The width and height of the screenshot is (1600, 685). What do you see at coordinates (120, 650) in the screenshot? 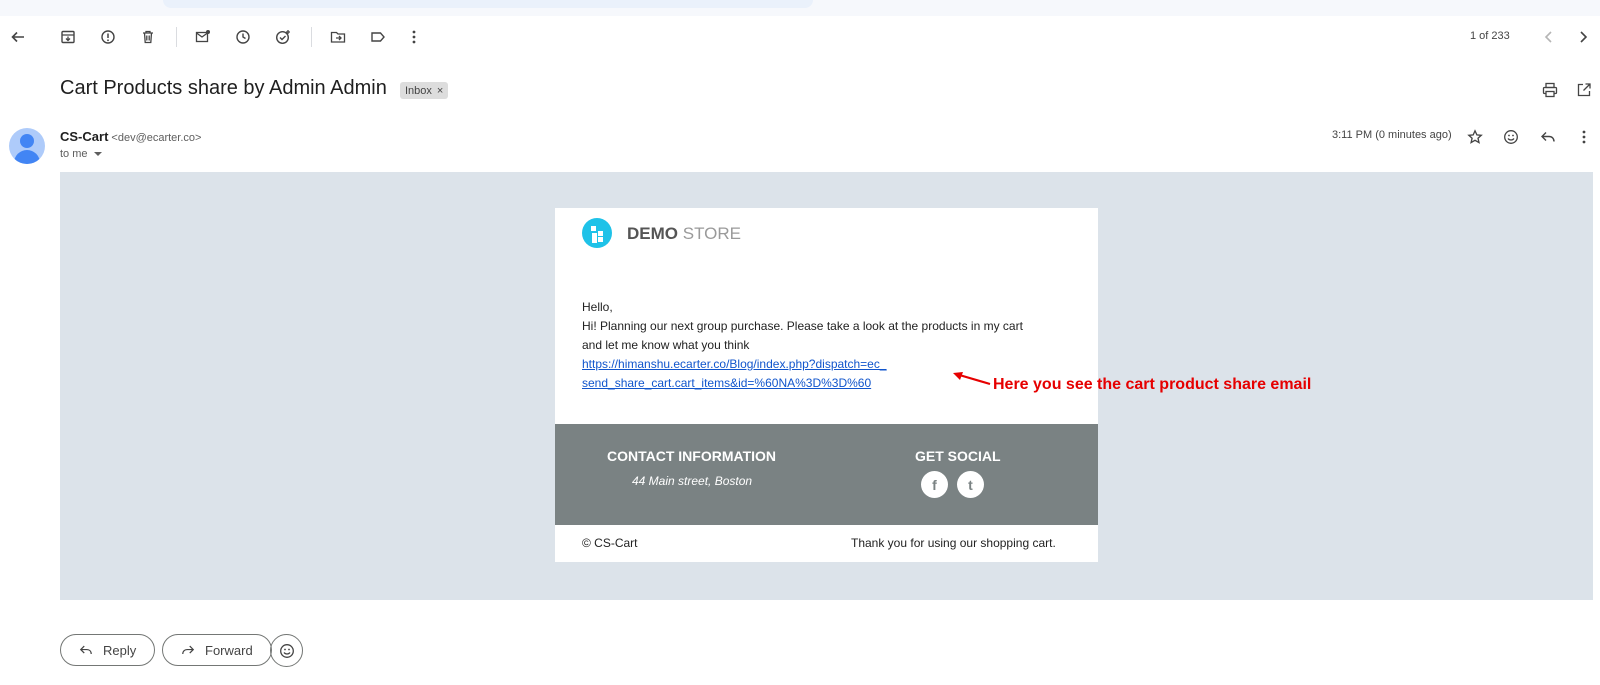
I see `reply-label: Reply` at bounding box center [120, 650].